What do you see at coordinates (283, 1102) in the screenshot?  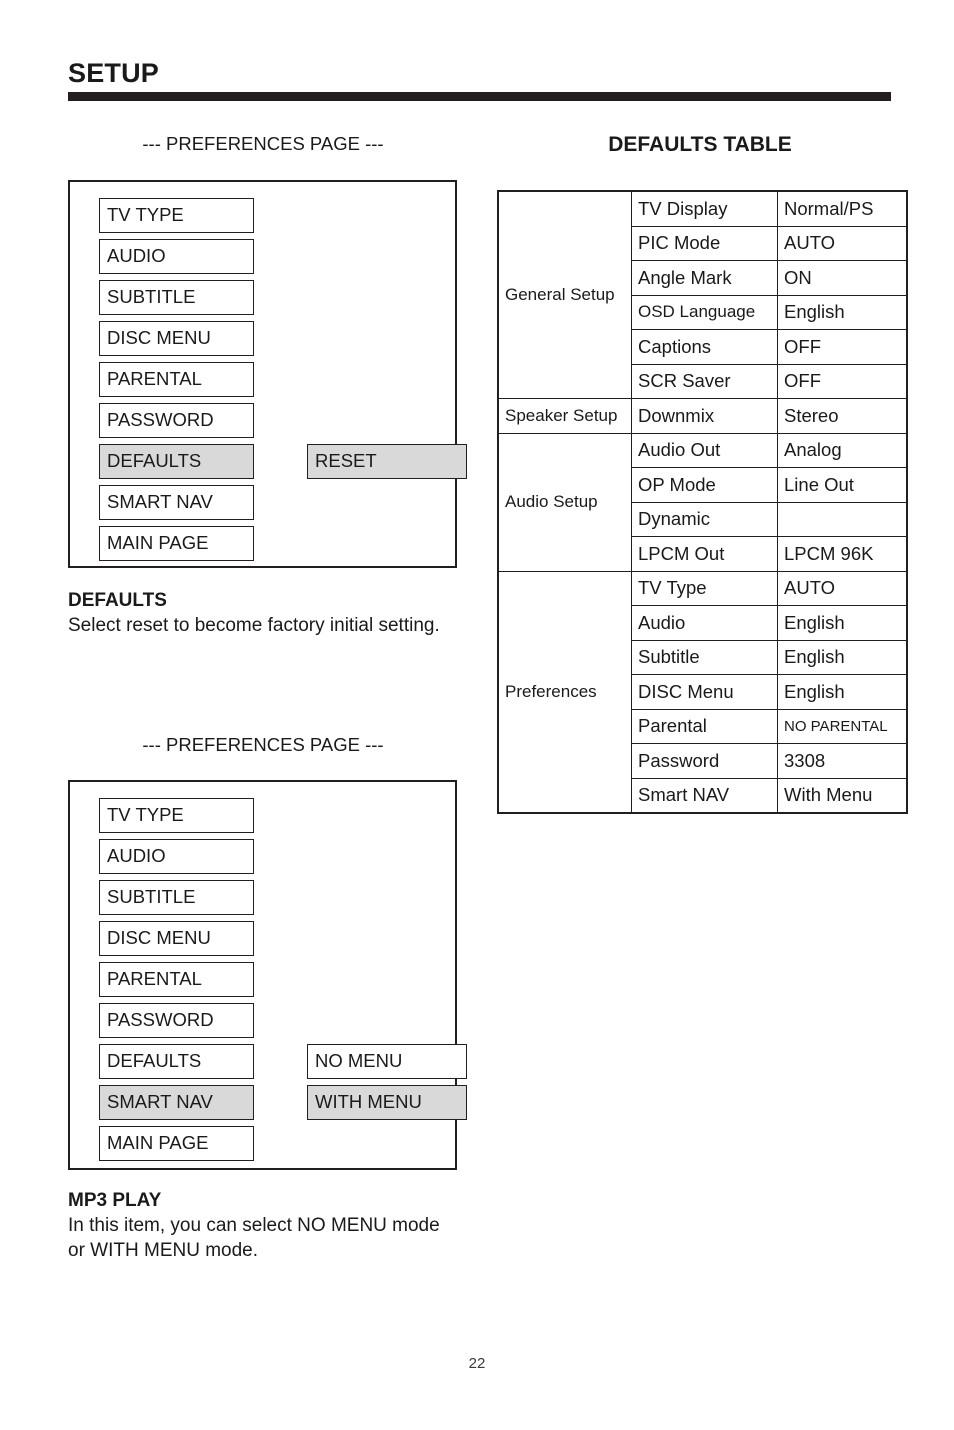 I see `osd-row: SMART NAV WITH MENU` at bounding box center [283, 1102].